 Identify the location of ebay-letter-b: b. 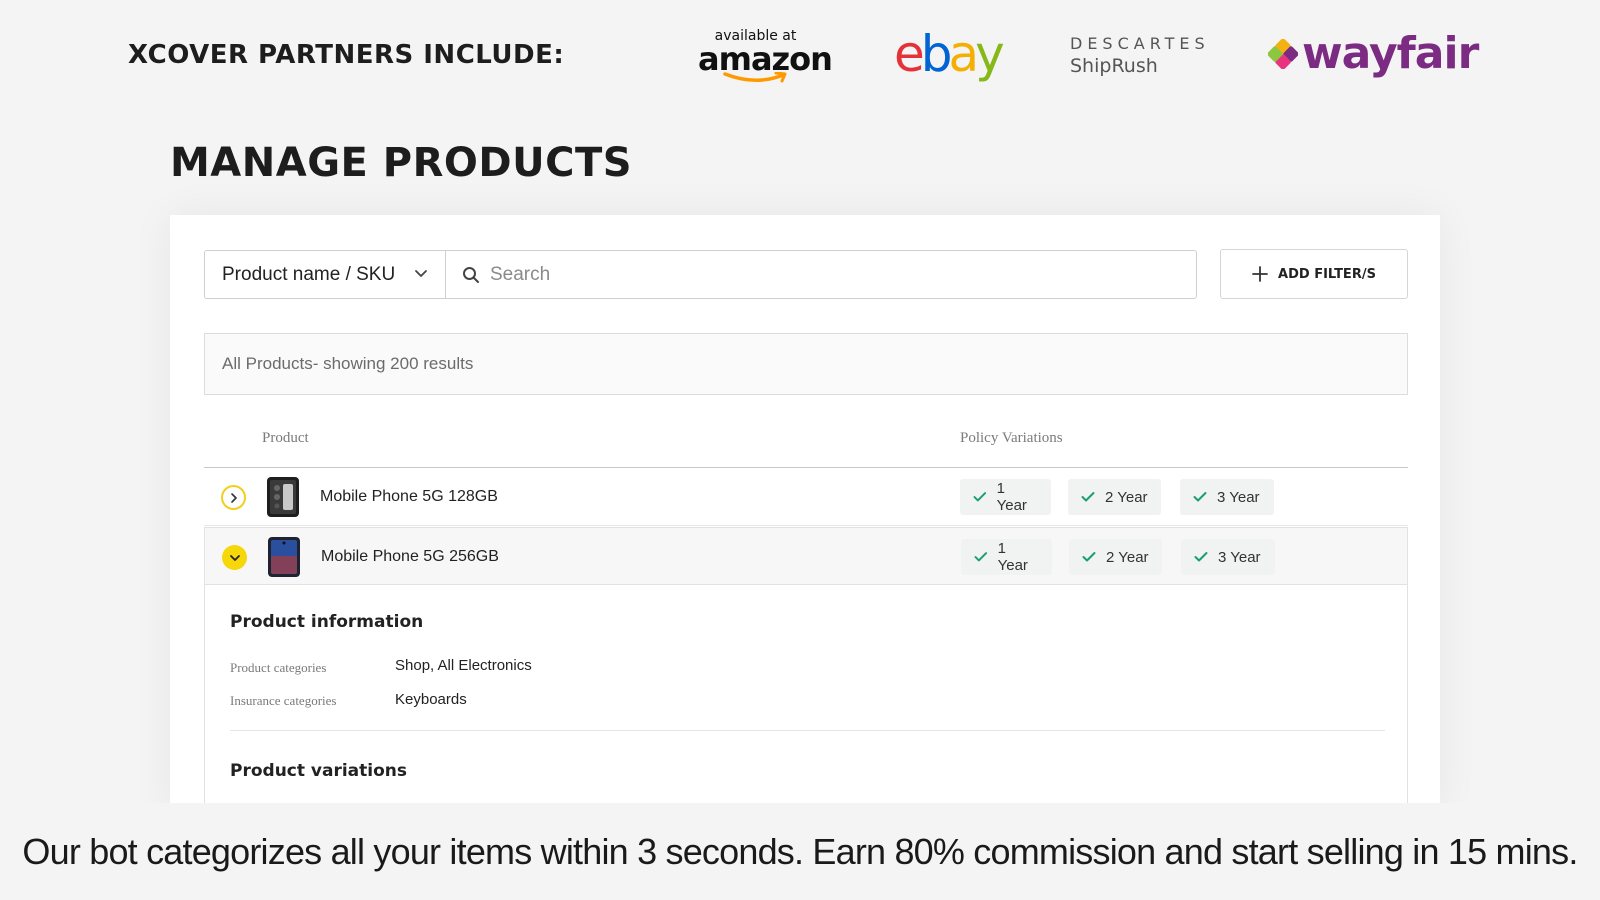
(936, 54).